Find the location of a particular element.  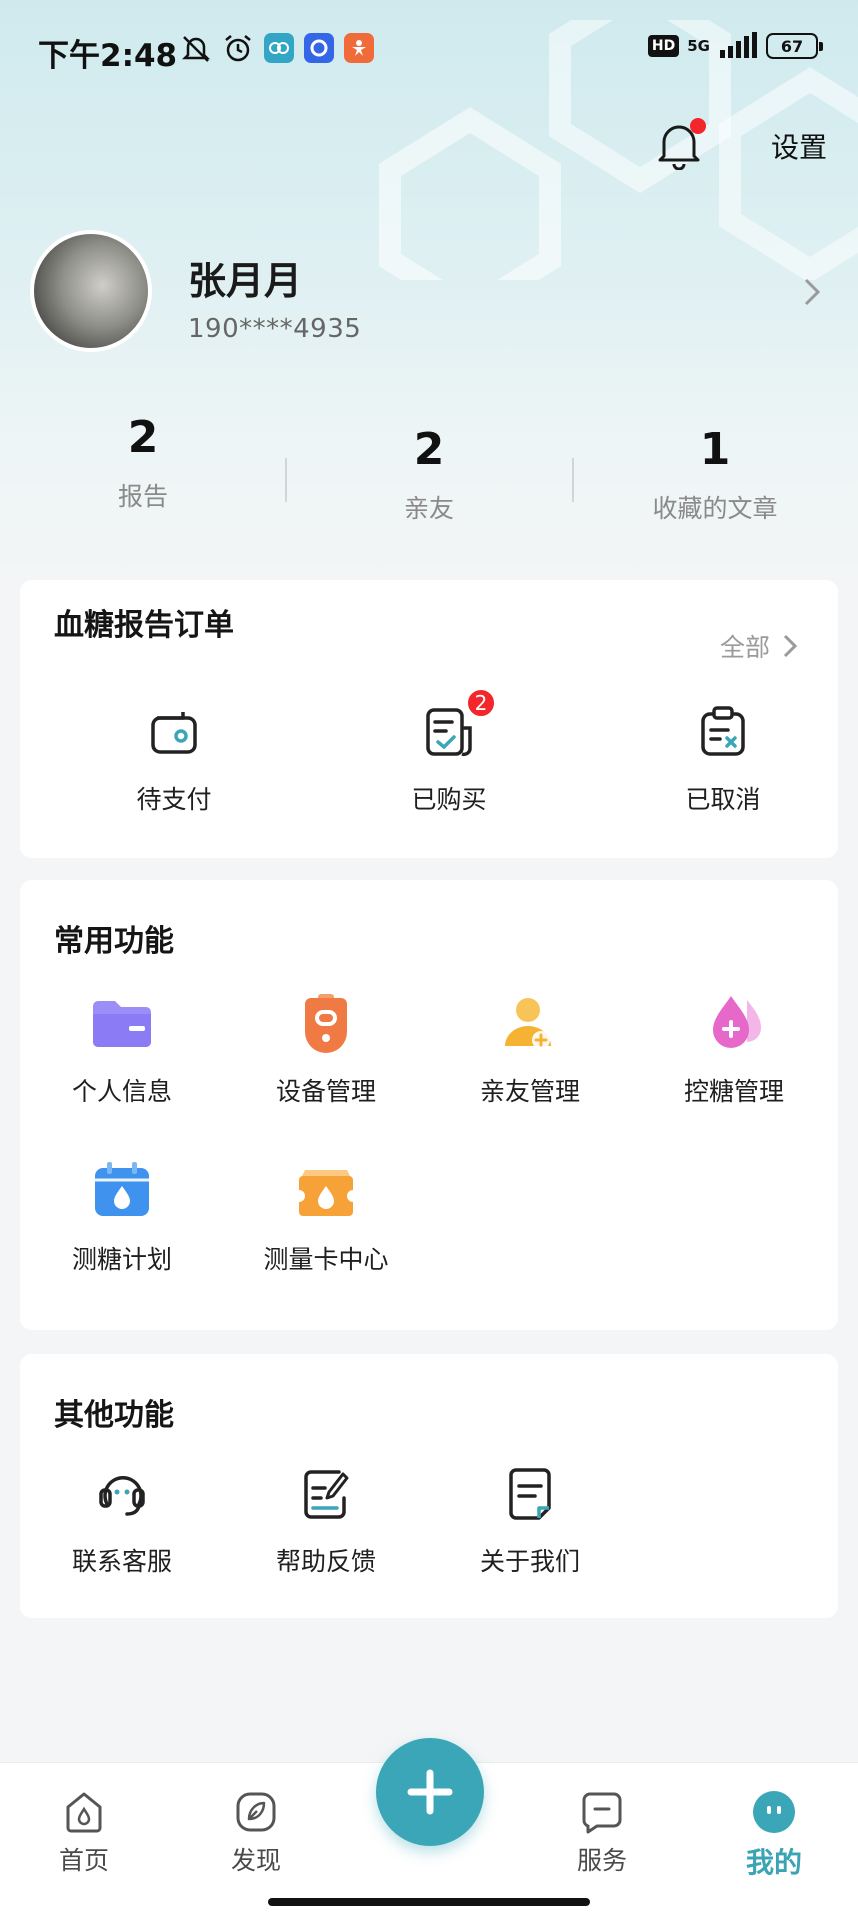

function-friends-management: 亲友管理 is located at coordinates (530, 1048).